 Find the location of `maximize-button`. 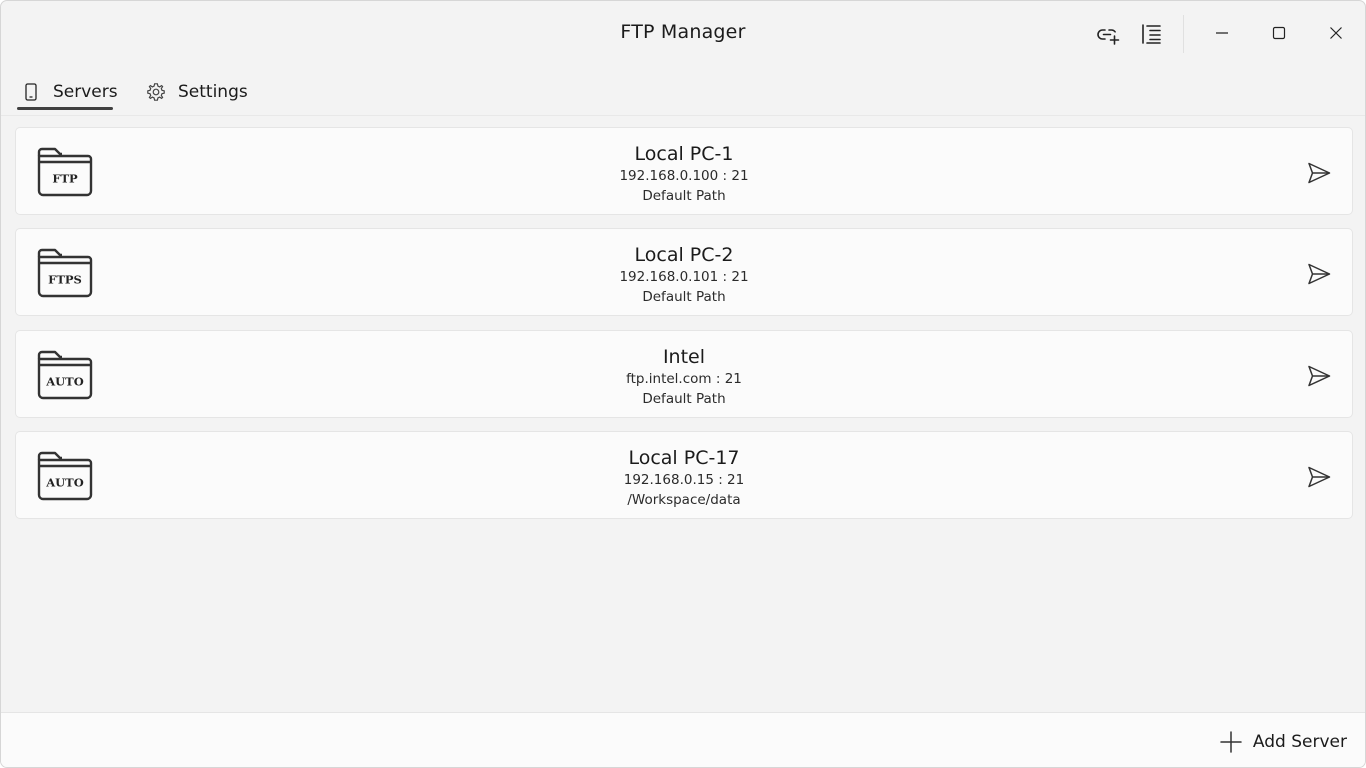

maximize-button is located at coordinates (1279, 33).